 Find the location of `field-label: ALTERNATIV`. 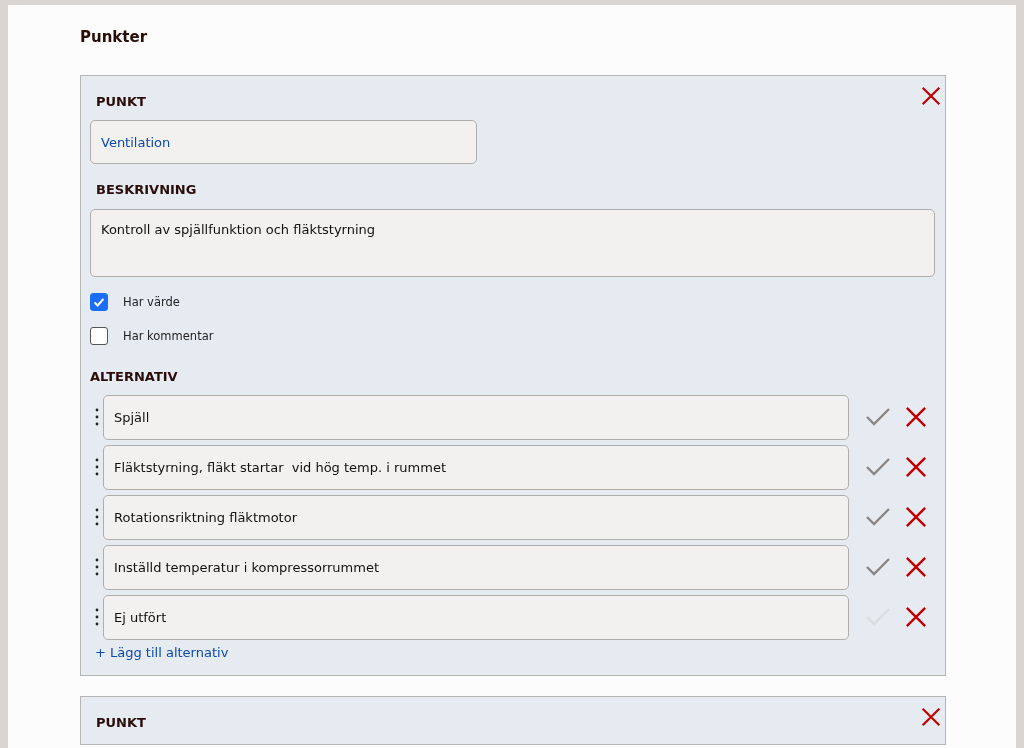

field-label: ALTERNATIV is located at coordinates (134, 376).